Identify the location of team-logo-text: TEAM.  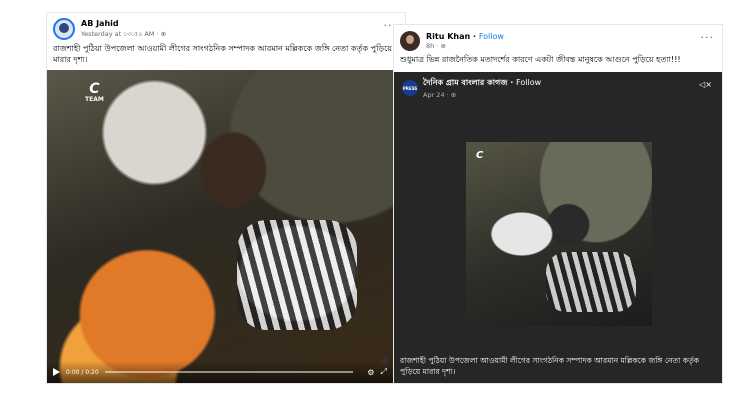
(94, 99).